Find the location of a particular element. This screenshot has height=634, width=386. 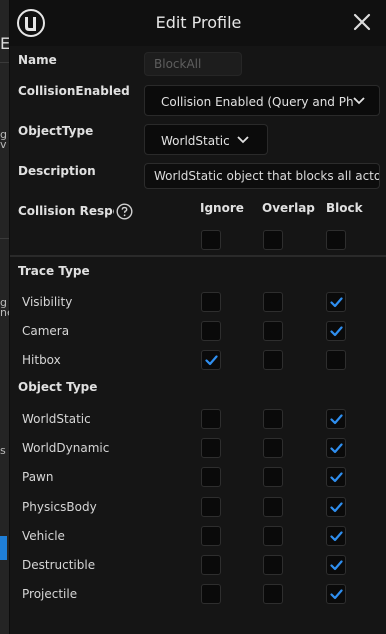

object-row-label: Projectile is located at coordinates (50, 594).